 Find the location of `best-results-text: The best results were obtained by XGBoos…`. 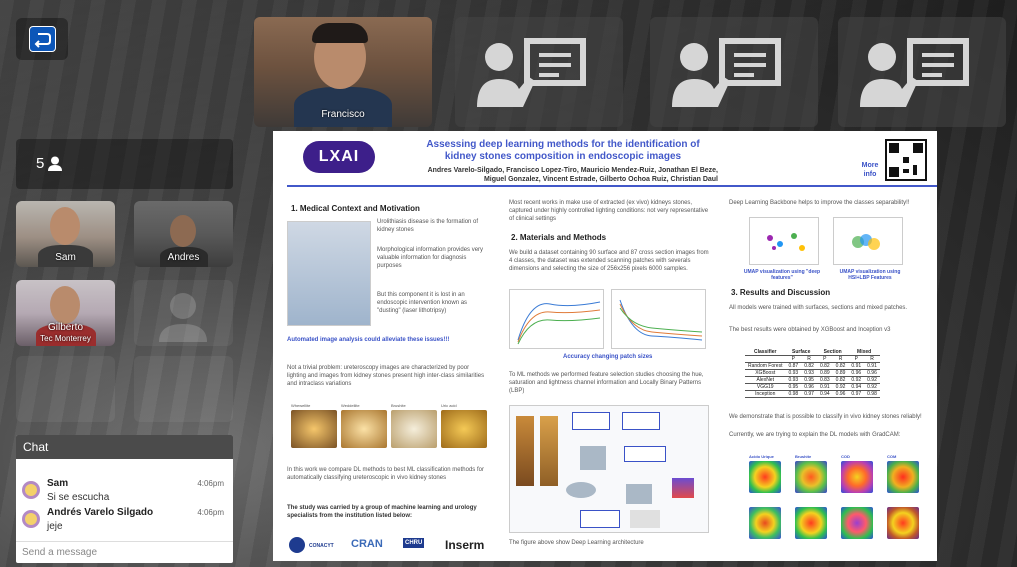

best-results-text: The best results were obtained by XGBoos… is located at coordinates (810, 330).